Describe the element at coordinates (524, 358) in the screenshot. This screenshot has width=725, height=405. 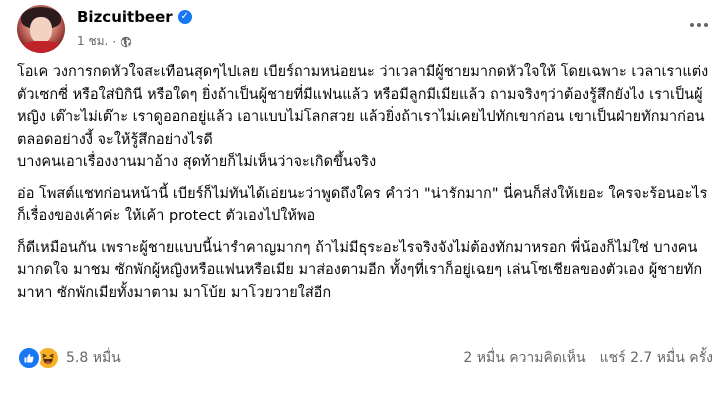
I see `comments-count: 2 หมื่น ความคิดเห็น` at that location.